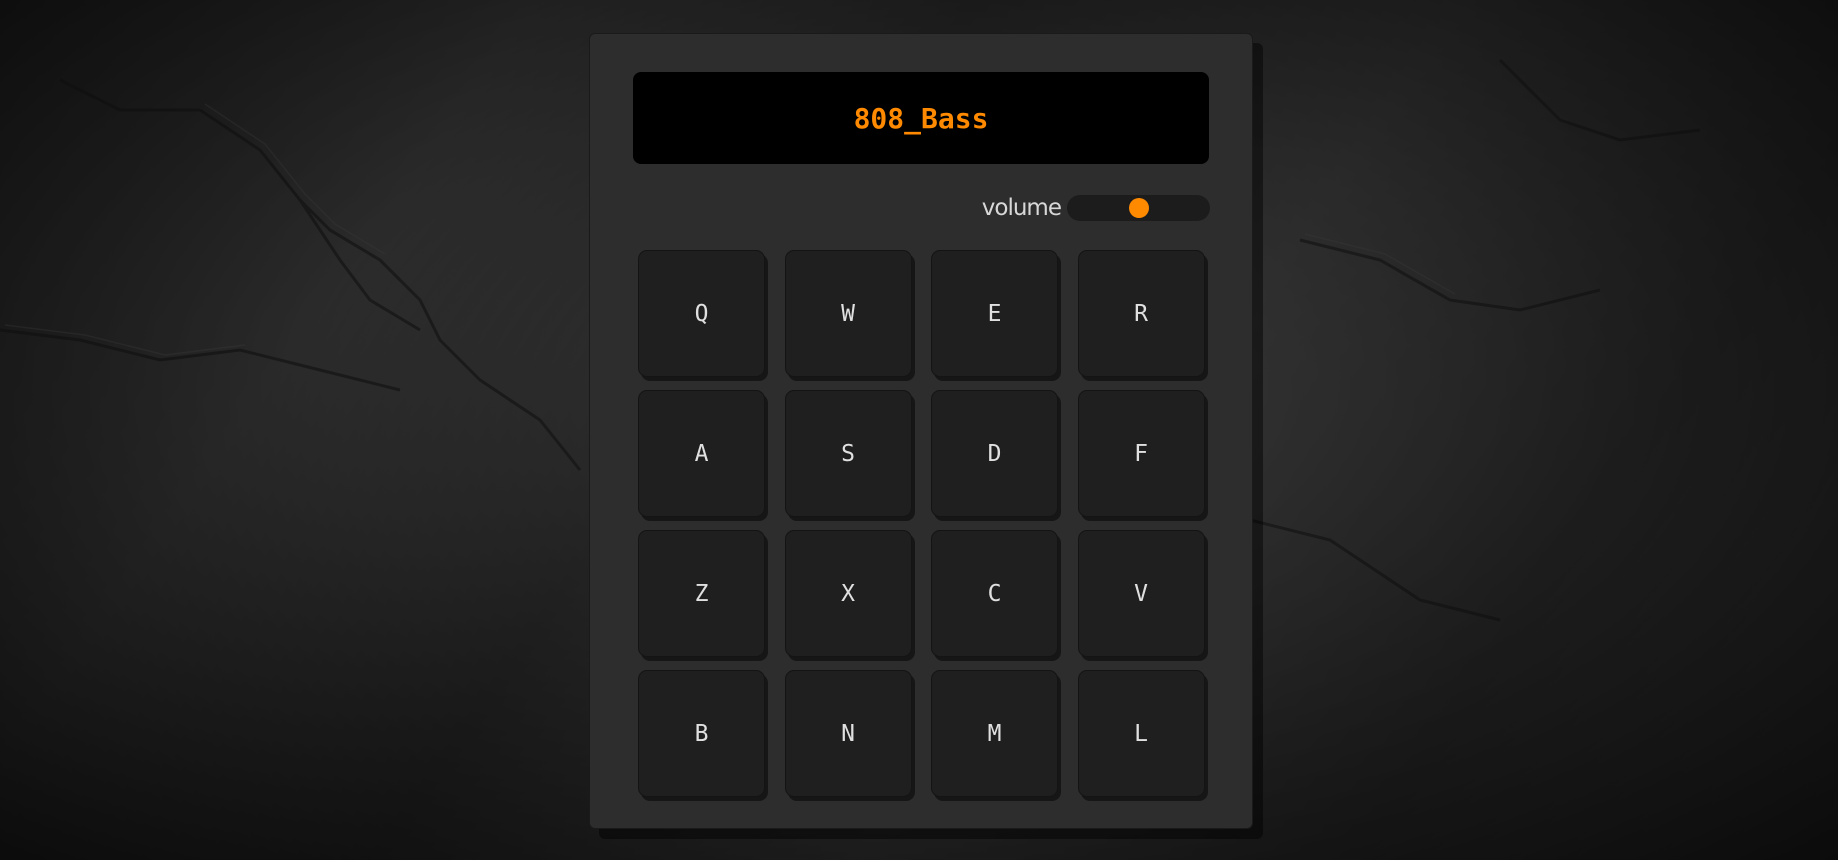 This screenshot has width=1838, height=860. I want to click on volume-label: volume, so click(1021, 208).